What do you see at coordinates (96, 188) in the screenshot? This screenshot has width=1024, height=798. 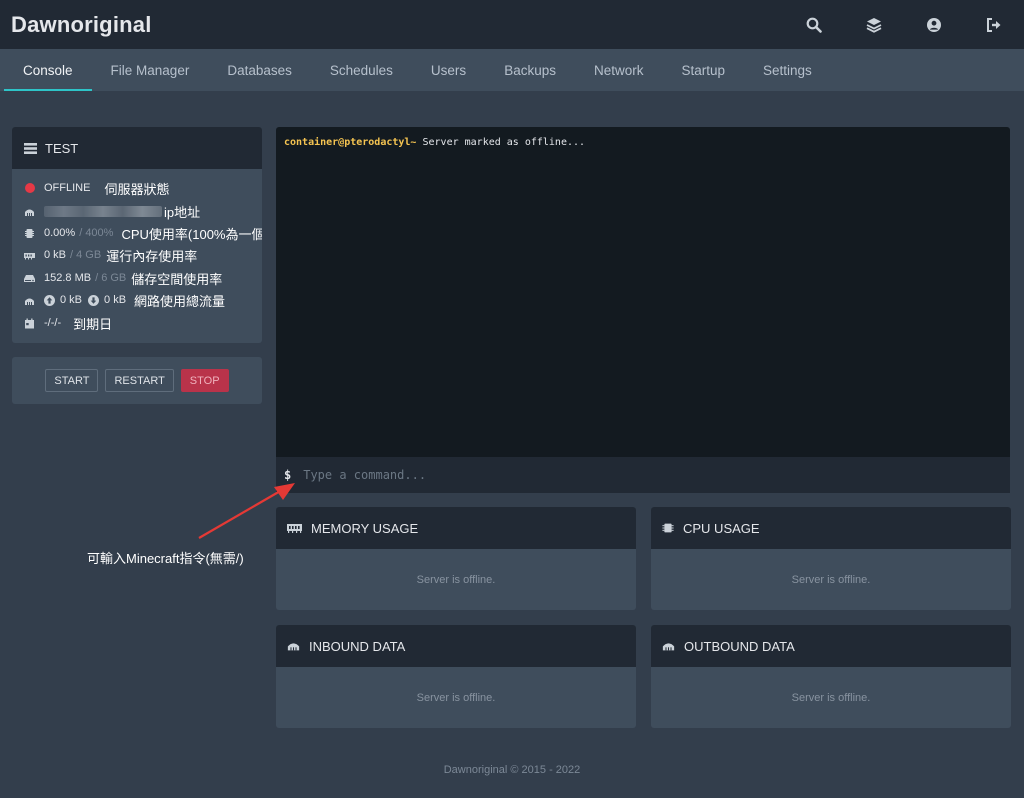 I see `status-row: OFFLINE 伺服器狀態` at bounding box center [96, 188].